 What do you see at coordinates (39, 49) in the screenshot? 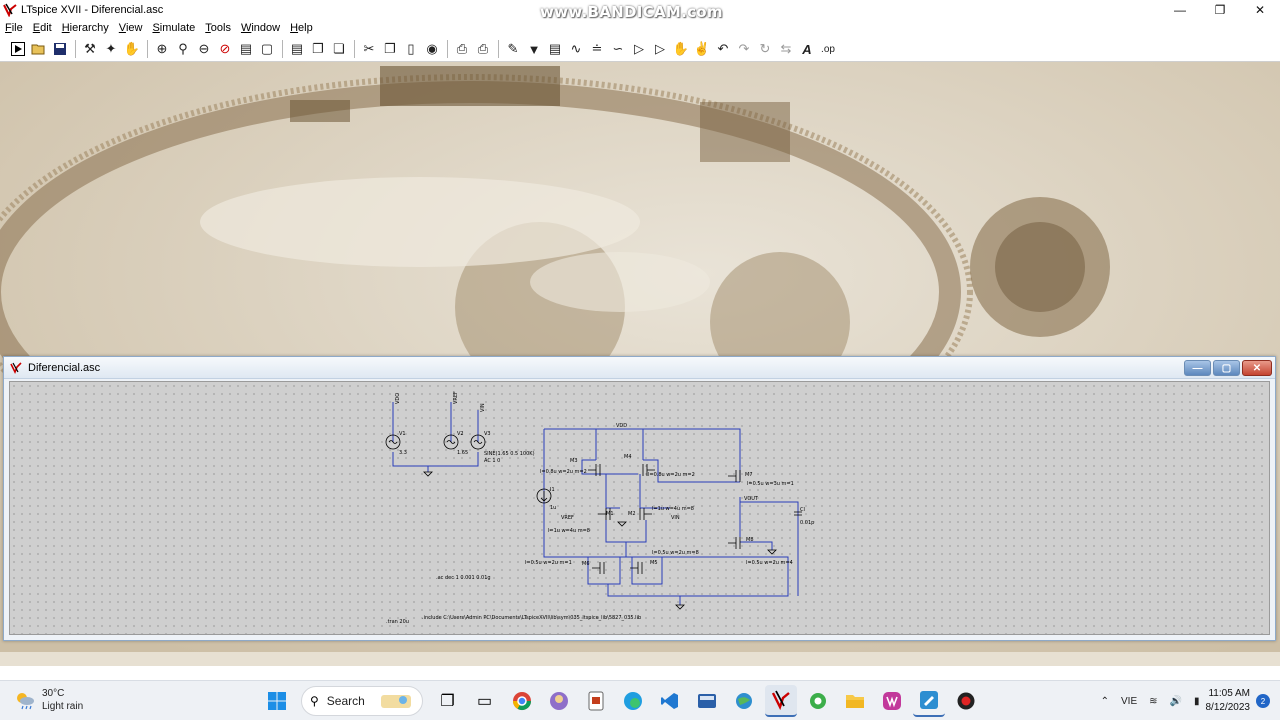
I see `open-button` at bounding box center [39, 49].